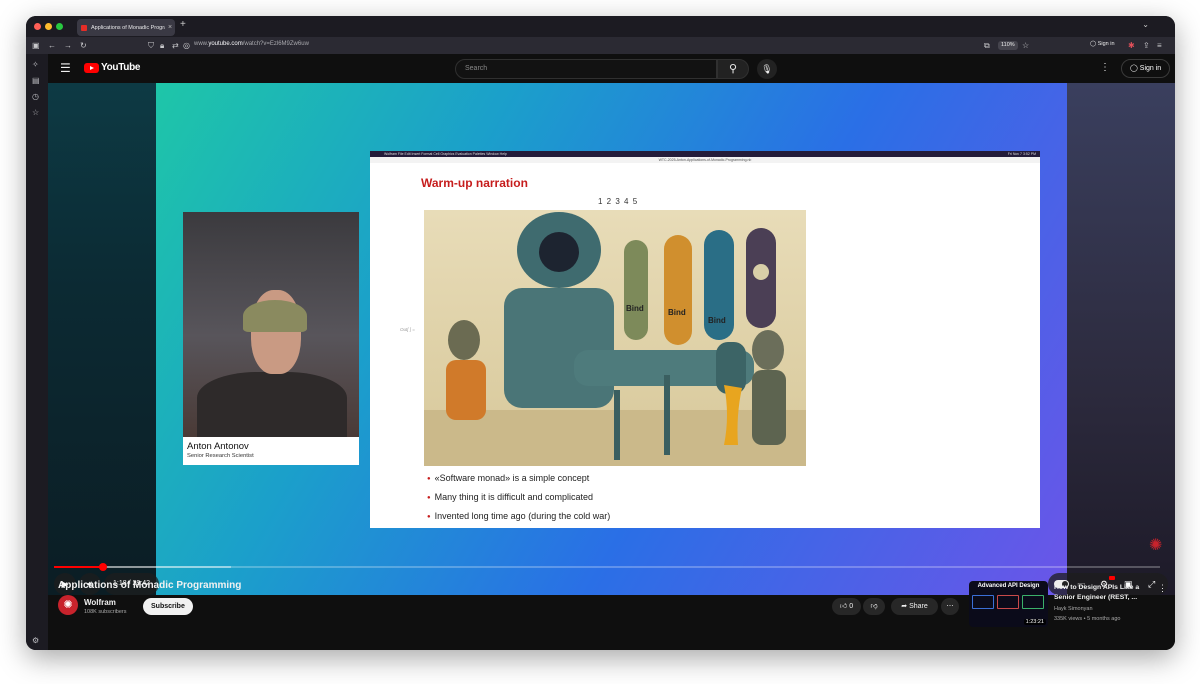 This screenshot has width=1200, height=684. I want to click on browser-sidebar: ✧ ▤ ◷ ☆ ⚙, so click(37, 352).